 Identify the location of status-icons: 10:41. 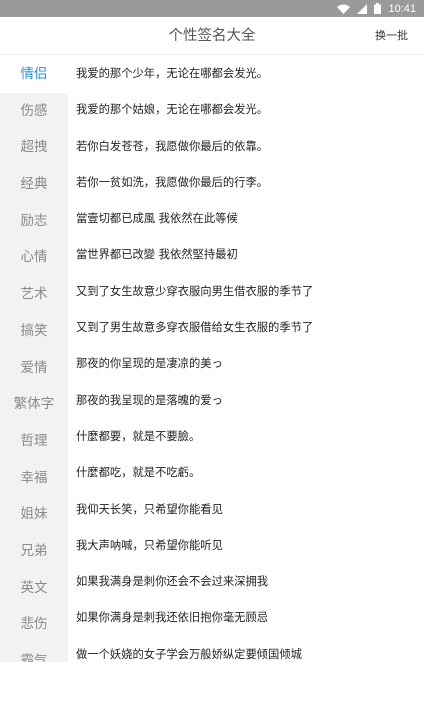
(376, 8).